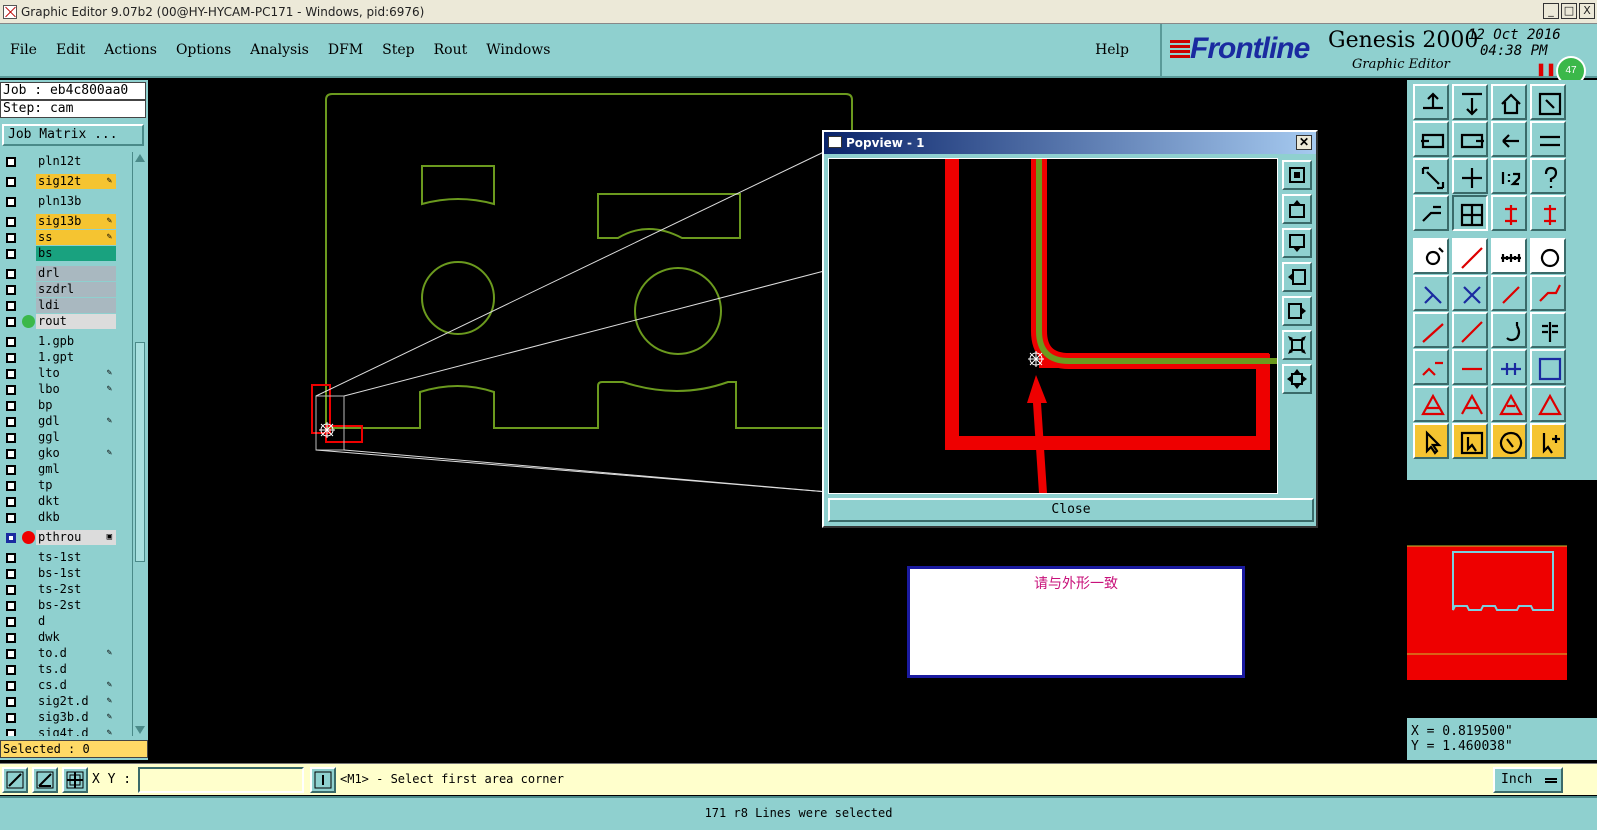 The height and width of the screenshot is (830, 1597). I want to click on add-line-tool-button, so click(1470, 256).